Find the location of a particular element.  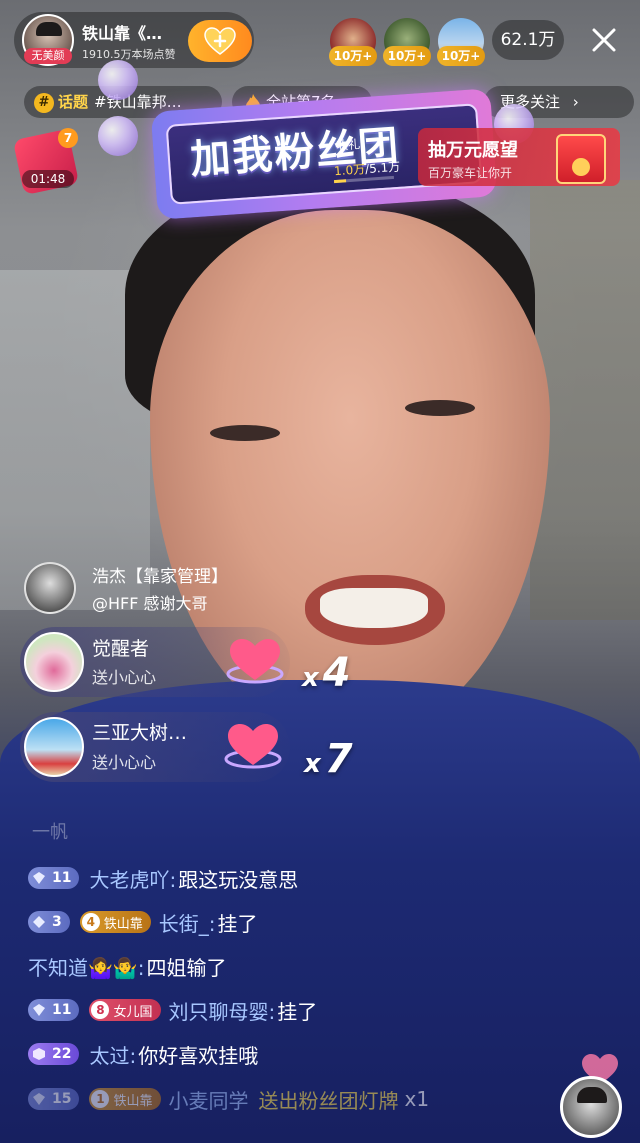

fan-club-badge: 8 女儿国 is located at coordinates (125, 1010).